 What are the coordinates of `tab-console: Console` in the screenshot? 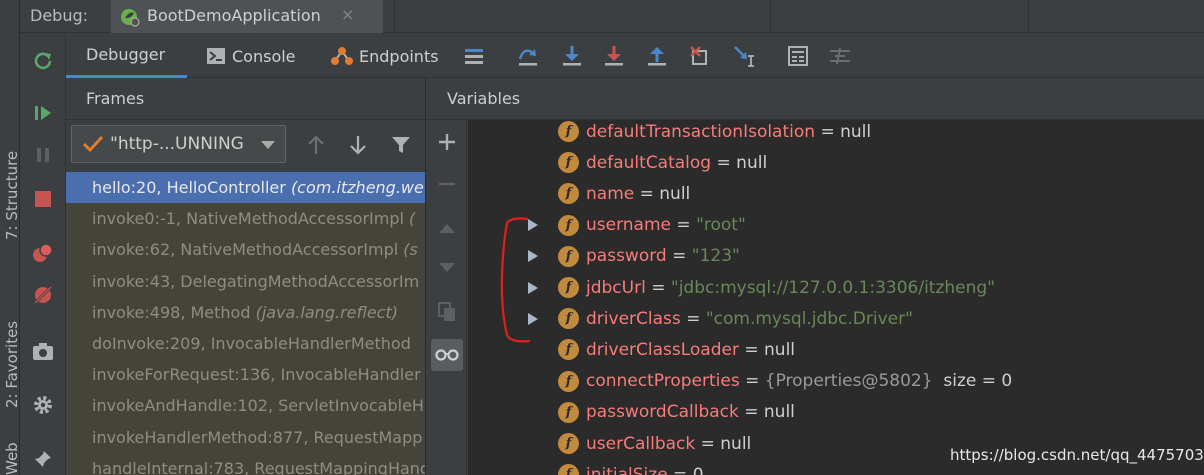 It's located at (251, 56).